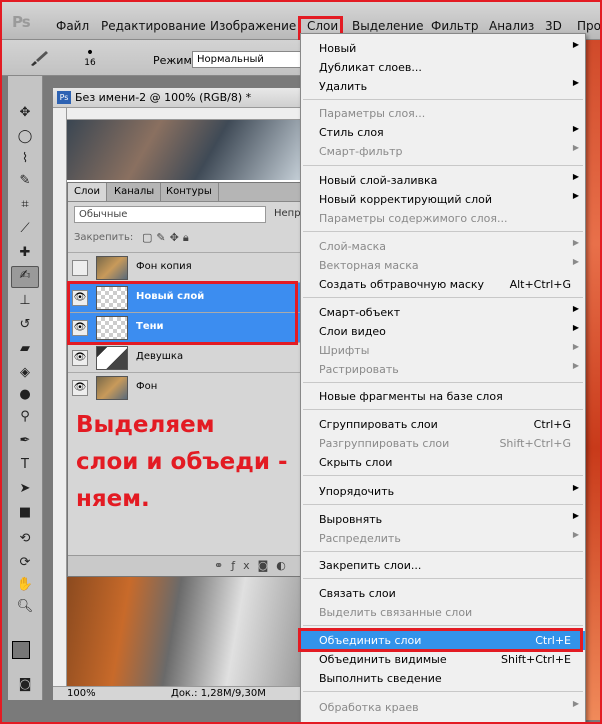 The width and height of the screenshot is (602, 724). What do you see at coordinates (254, 565) in the screenshot?
I see `layer-actions-icons: ⚭ƒx◙◐` at bounding box center [254, 565].